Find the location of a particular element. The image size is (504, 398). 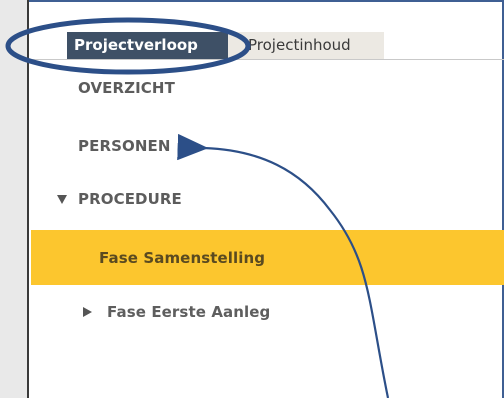

top-border is located at coordinates (266, 1).